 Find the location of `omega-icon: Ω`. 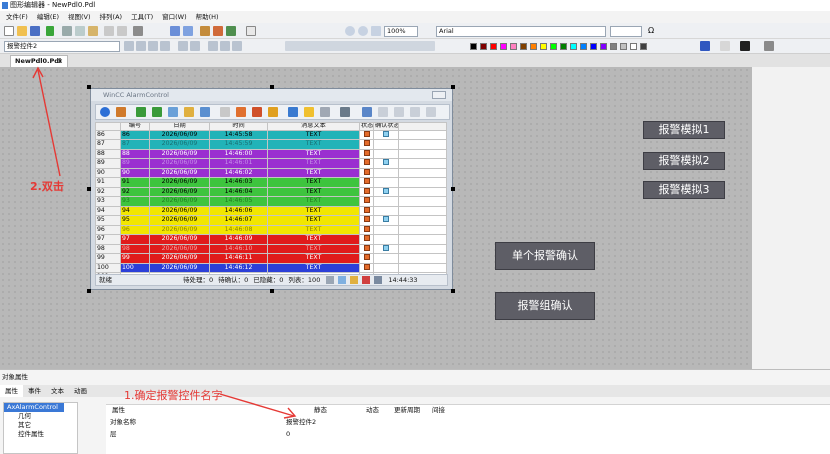

omega-icon: Ω is located at coordinates (651, 30).